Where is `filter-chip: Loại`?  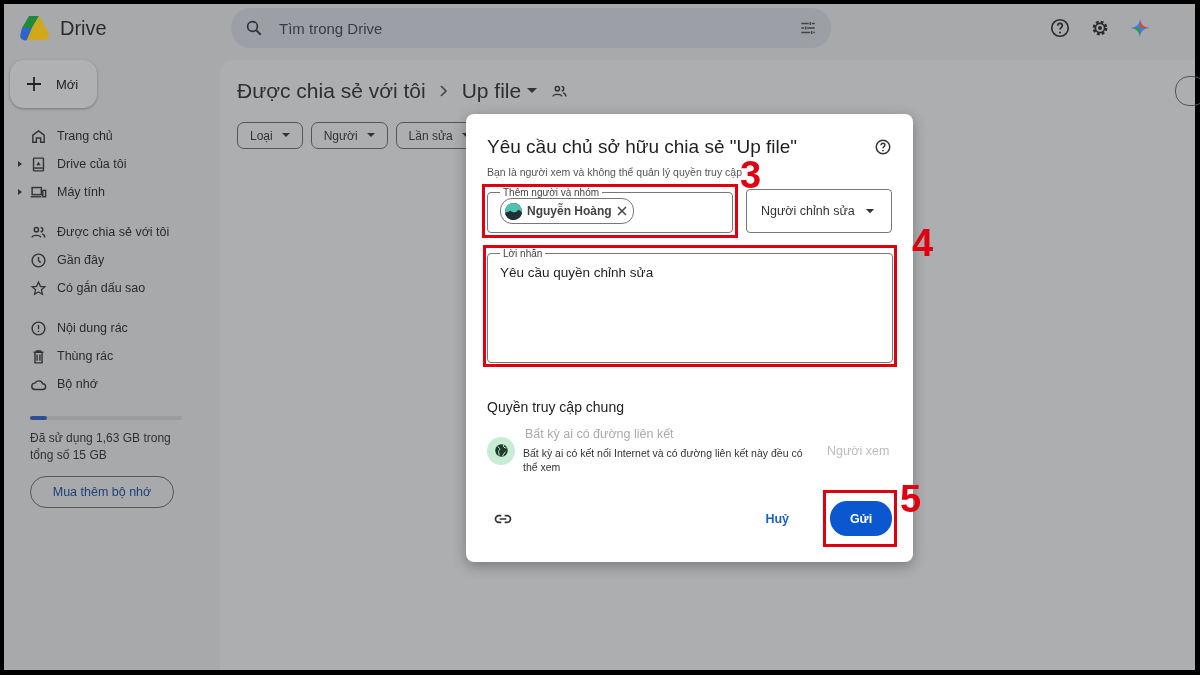 filter-chip: Loại is located at coordinates (270, 135).